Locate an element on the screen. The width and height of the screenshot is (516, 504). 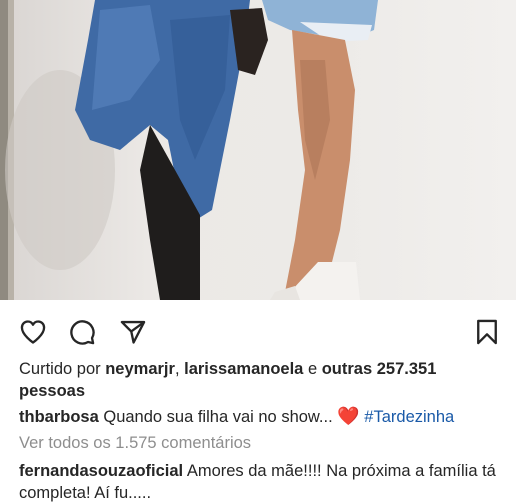
likes-others-count: outras 257.351 is located at coordinates (379, 369).